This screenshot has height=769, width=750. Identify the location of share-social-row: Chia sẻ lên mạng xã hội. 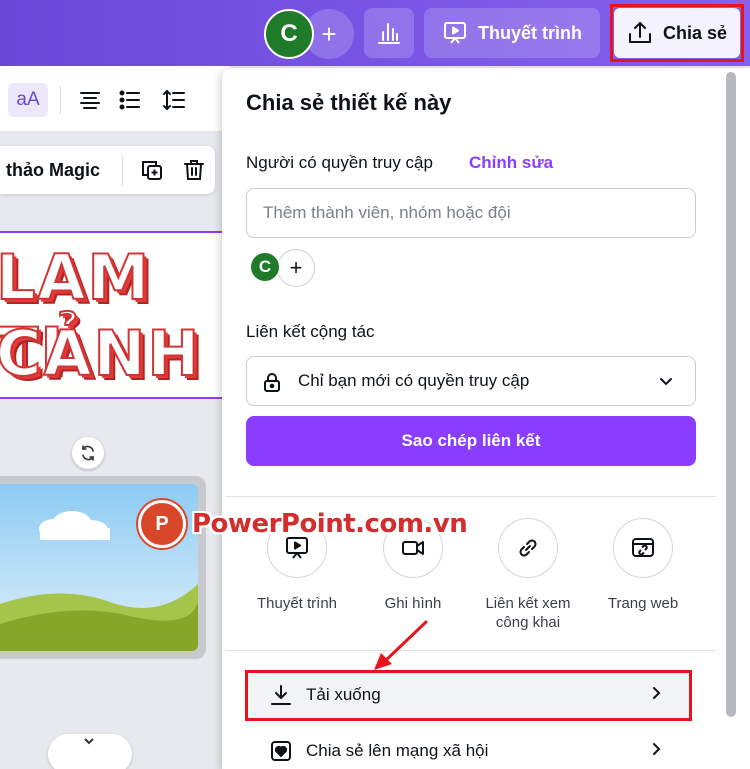
(468, 747).